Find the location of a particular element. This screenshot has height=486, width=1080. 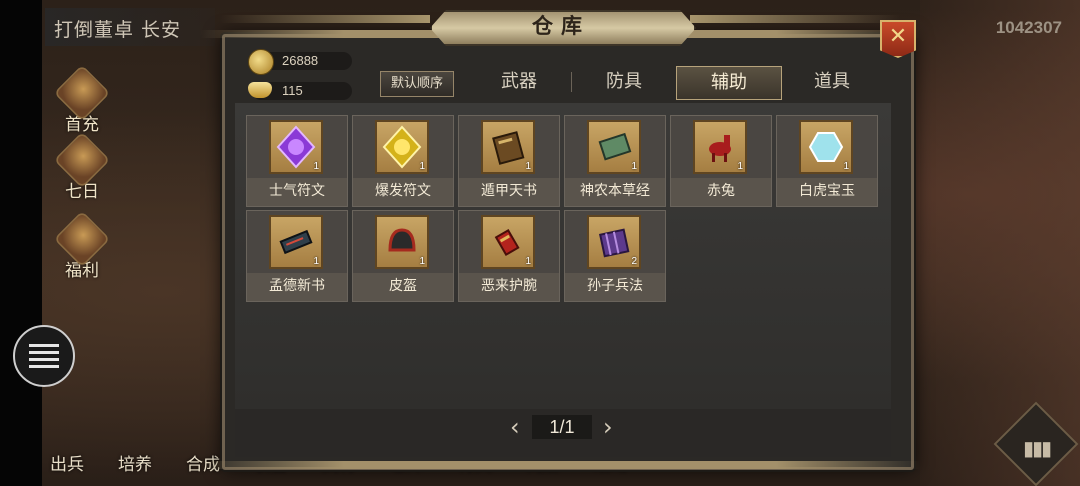

quest-text: 打倒董卓 长安 is located at coordinates (117, 28).